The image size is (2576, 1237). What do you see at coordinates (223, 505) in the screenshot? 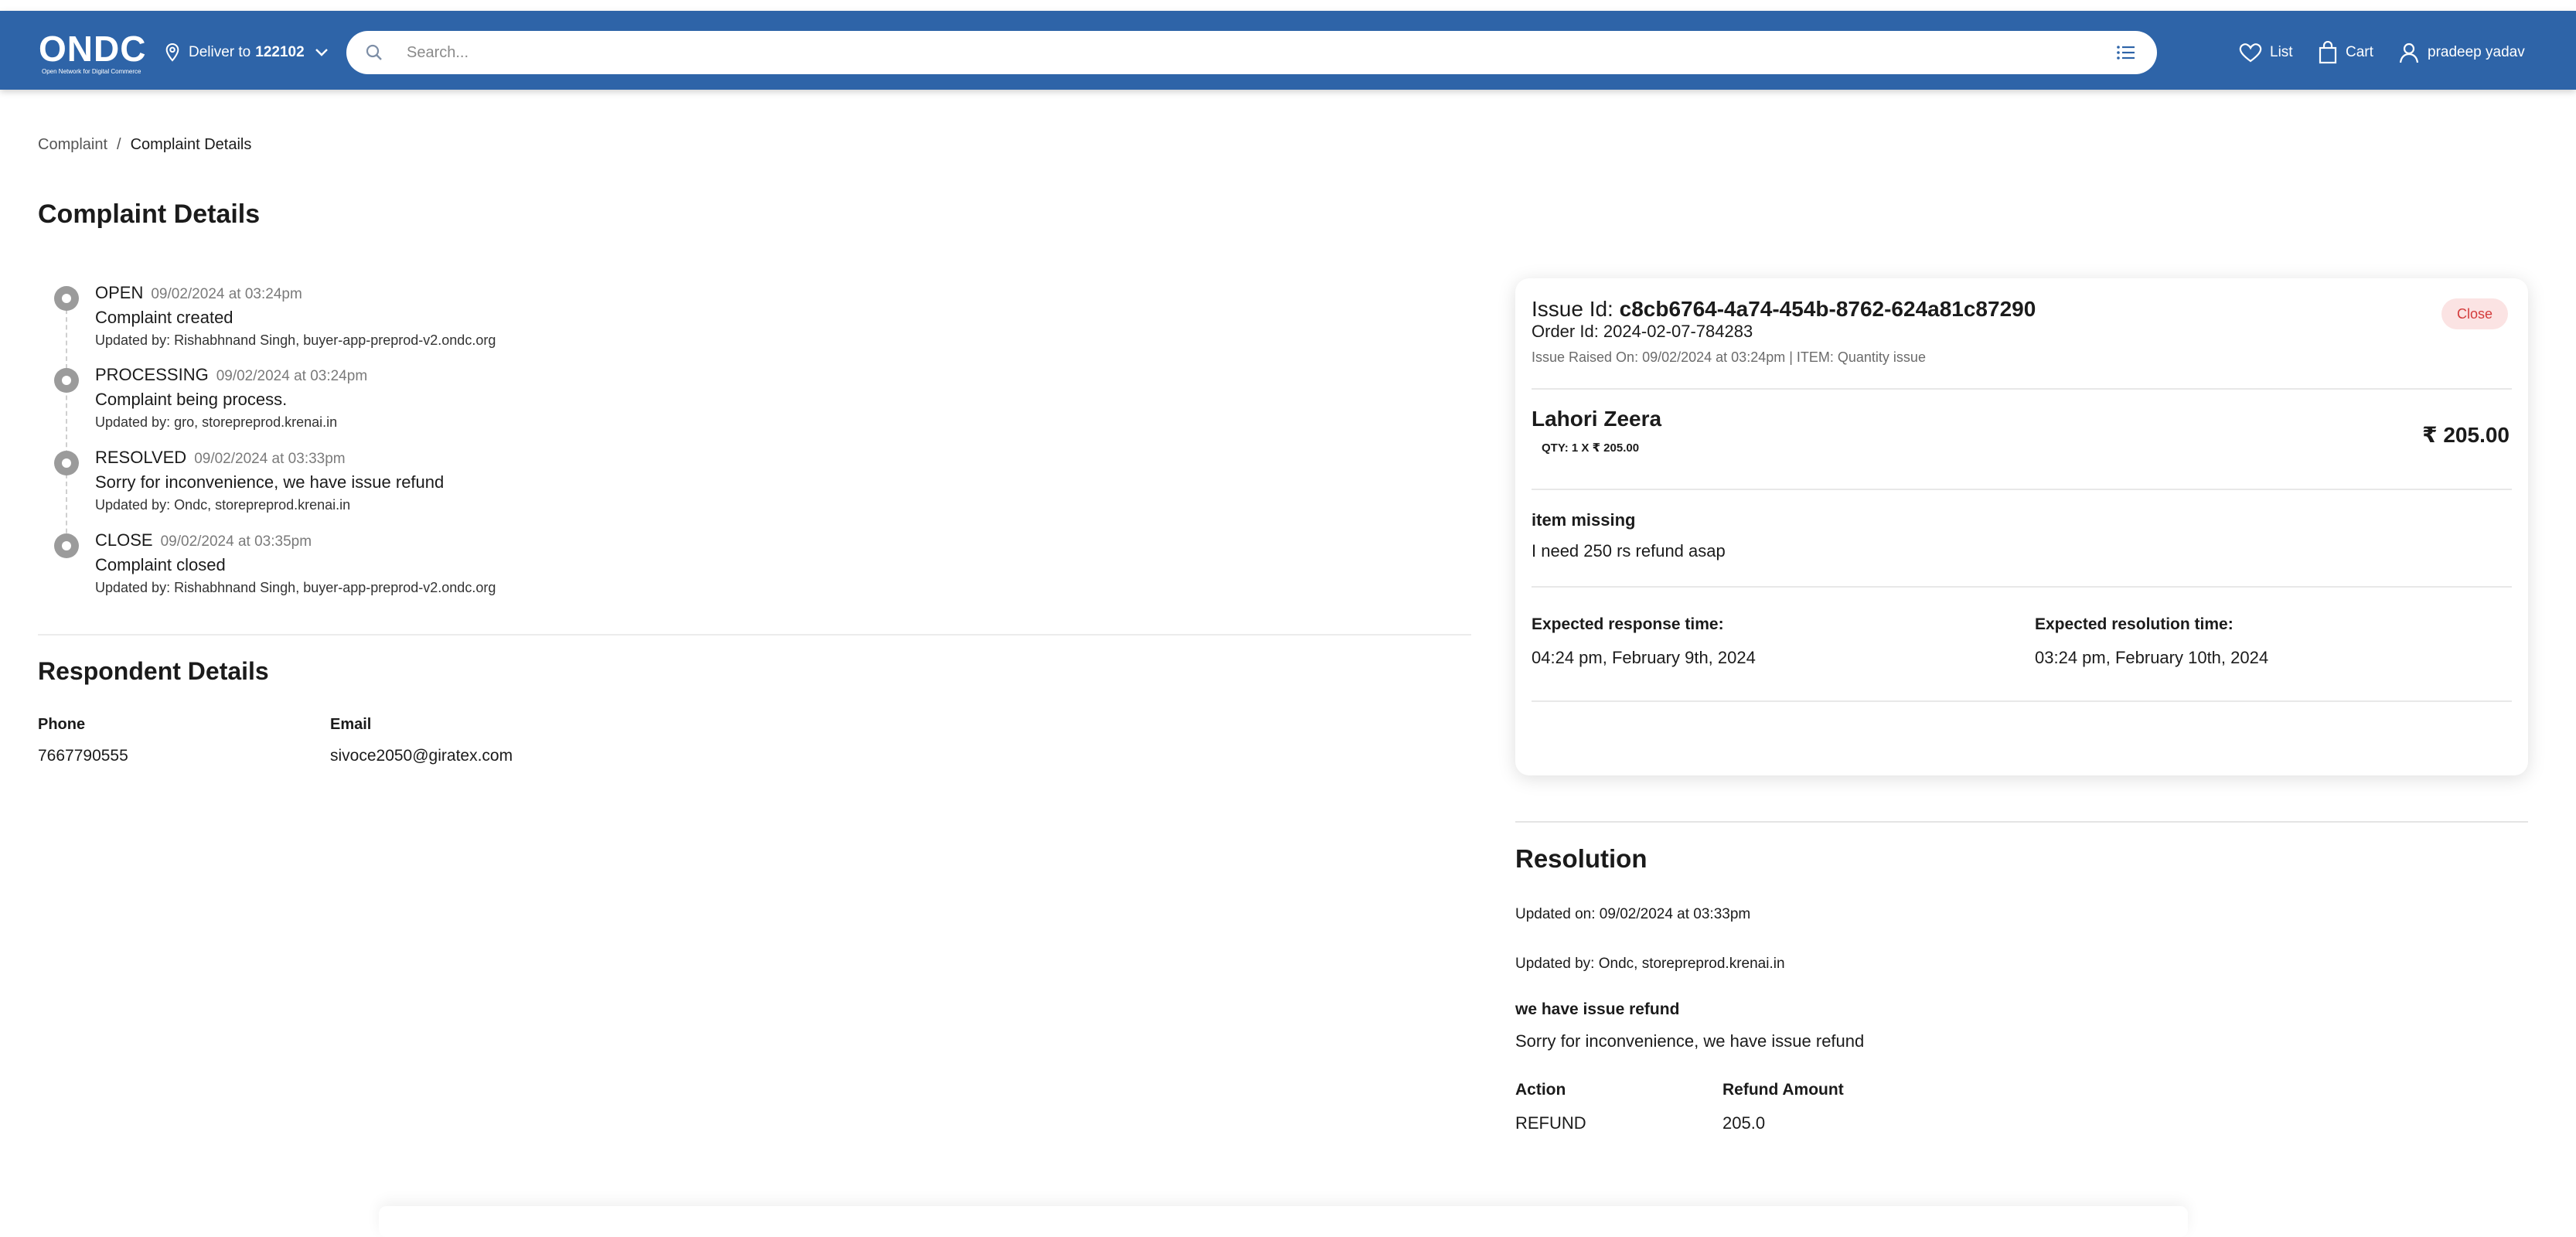
I see `timeline-updated-by: Updated by: Ondc, storepreprod.krenai.in` at bounding box center [223, 505].